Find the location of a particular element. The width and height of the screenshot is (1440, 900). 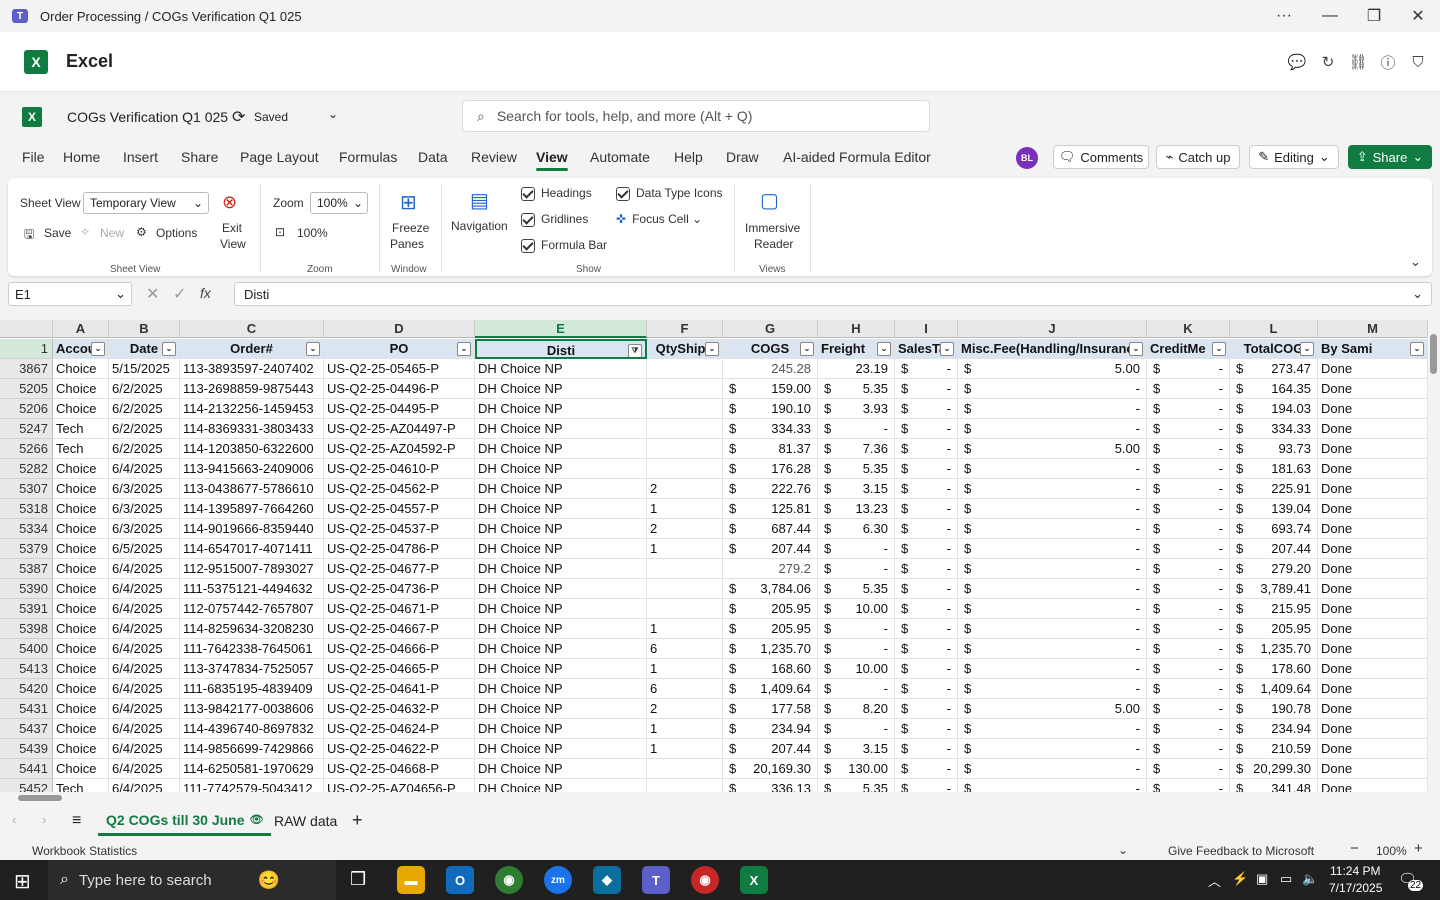

row-header: 5206 is located at coordinates (26, 409).